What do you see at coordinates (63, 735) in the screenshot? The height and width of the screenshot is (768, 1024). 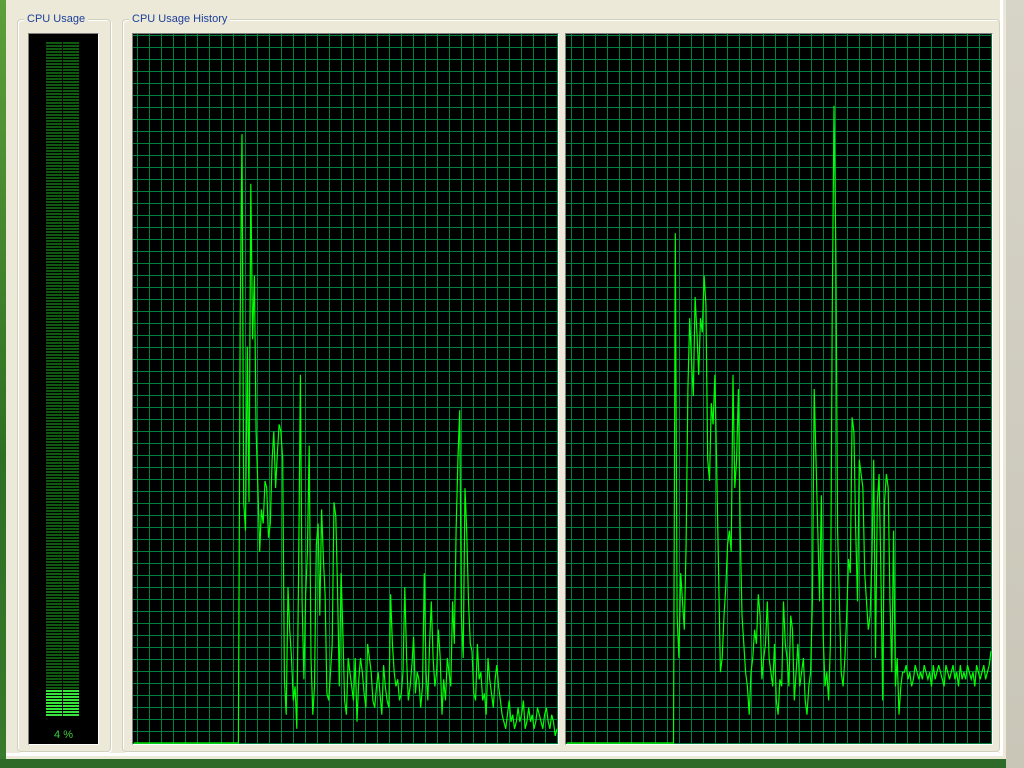 I see `cpu-usage-readout: 4 %` at bounding box center [63, 735].